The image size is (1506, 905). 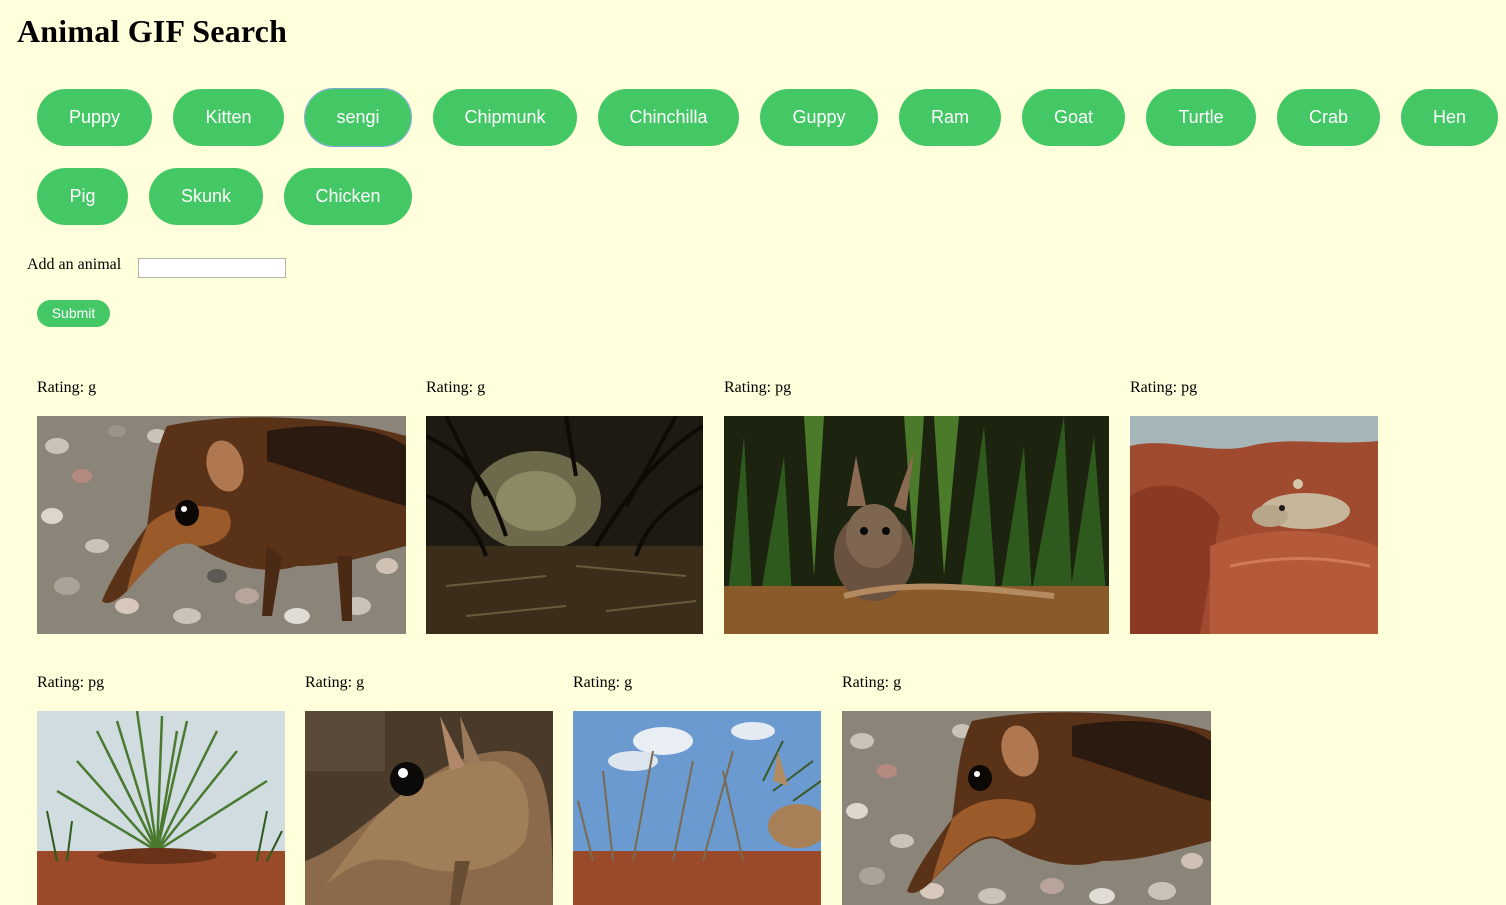 I want to click on animal-button-turtle: Turtle, so click(x=1201, y=117).